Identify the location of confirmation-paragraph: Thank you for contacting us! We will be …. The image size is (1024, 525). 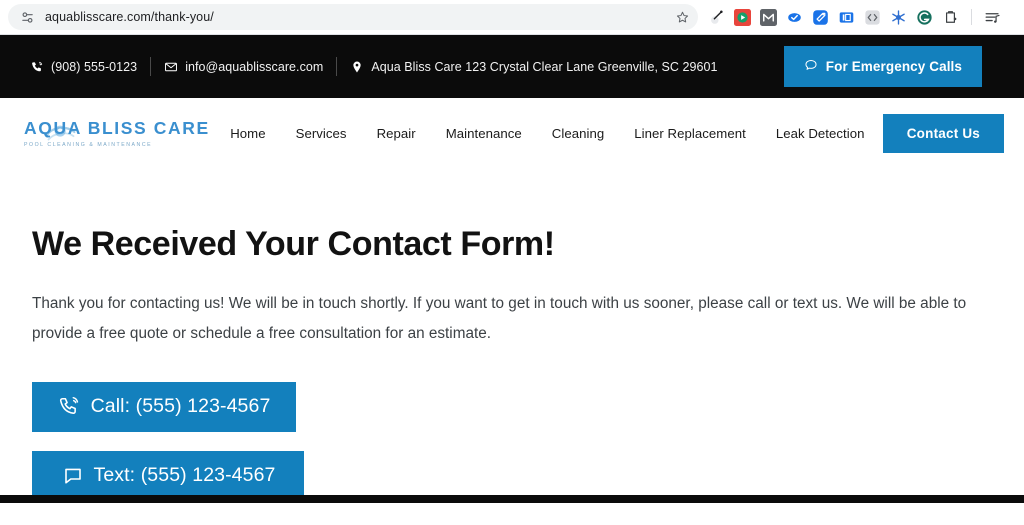
(499, 319).